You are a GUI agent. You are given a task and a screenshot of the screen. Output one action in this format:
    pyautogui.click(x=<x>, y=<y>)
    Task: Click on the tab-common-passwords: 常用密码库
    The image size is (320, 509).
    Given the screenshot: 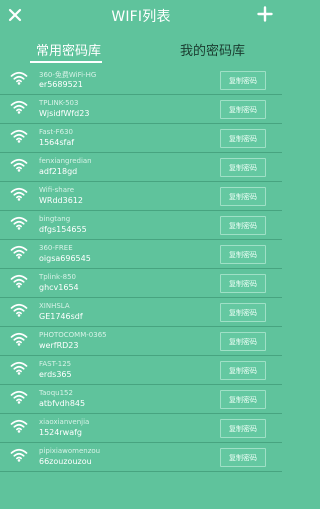 What is the action you would take?
    pyautogui.click(x=68, y=49)
    